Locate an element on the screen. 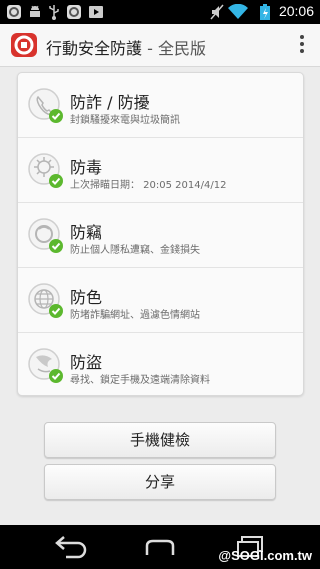 Image resolution: width=320 pixels, height=569 pixels. feature-anti-fraud: 防詐 / 防擾 封鎖騷擾來電與垃圾簡訊 is located at coordinates (160, 105).